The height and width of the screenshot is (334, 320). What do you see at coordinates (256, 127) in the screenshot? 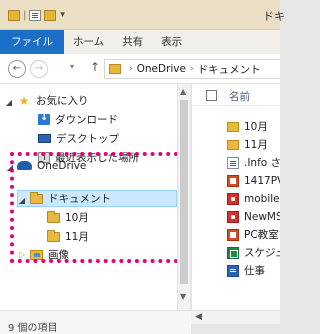
I see `file-name: 10月` at bounding box center [256, 127].